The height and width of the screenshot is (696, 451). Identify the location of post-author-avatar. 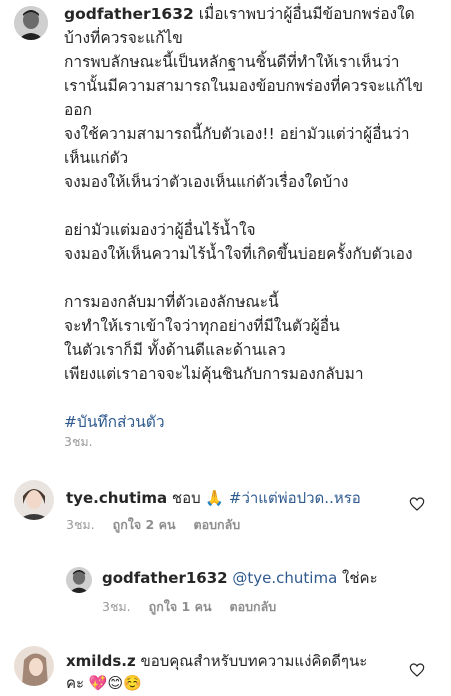
(31, 23).